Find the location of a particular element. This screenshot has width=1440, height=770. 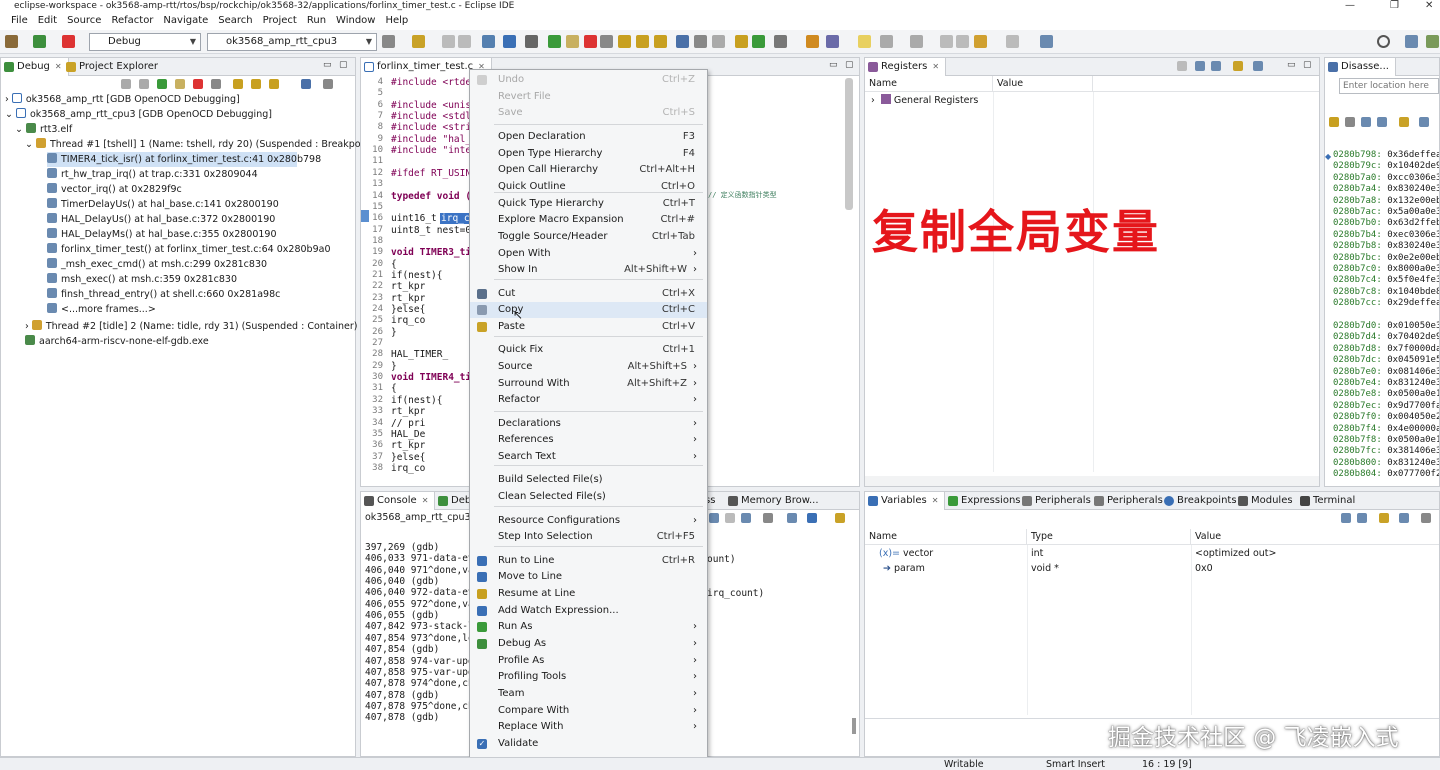

search-tool-icon is located at coordinates (832, 41).